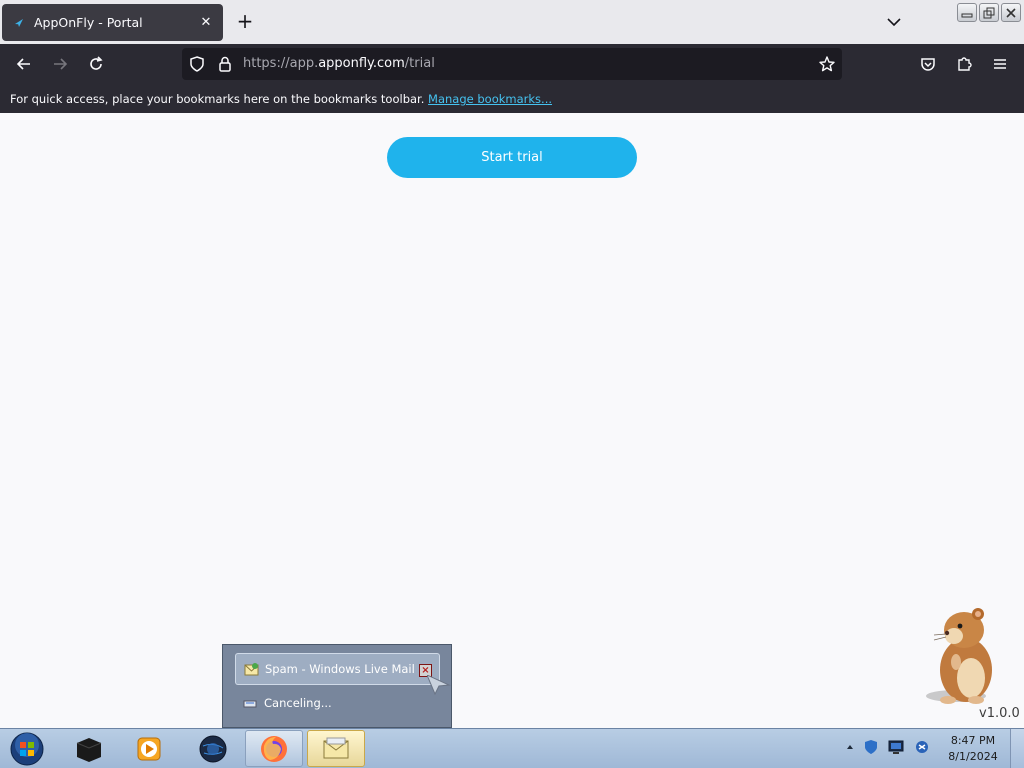  What do you see at coordinates (439, 685) in the screenshot?
I see `cursor-arrow-icon` at bounding box center [439, 685].